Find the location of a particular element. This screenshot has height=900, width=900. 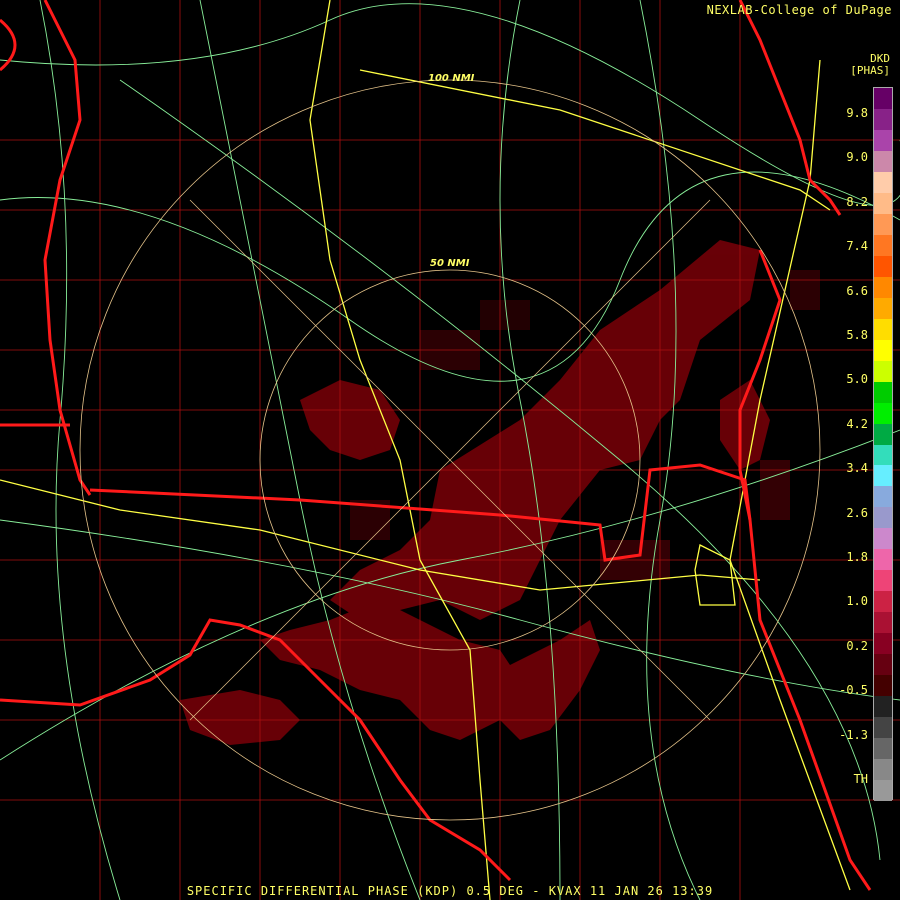

color-scale-tick-label: 7.4 is located at coordinates (857, 246).